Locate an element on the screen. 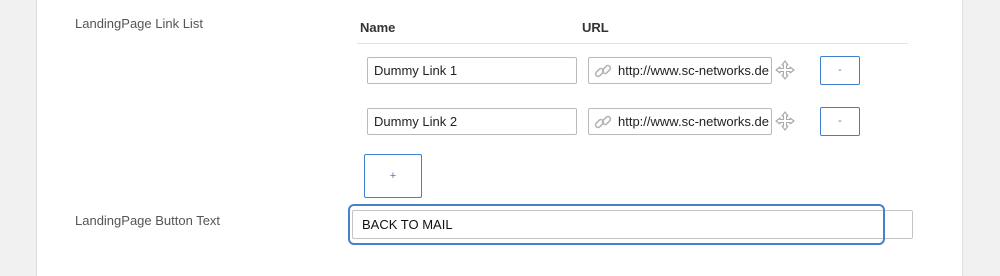 Image resolution: width=1000 pixels, height=276 pixels. button-text-input is located at coordinates (632, 224).